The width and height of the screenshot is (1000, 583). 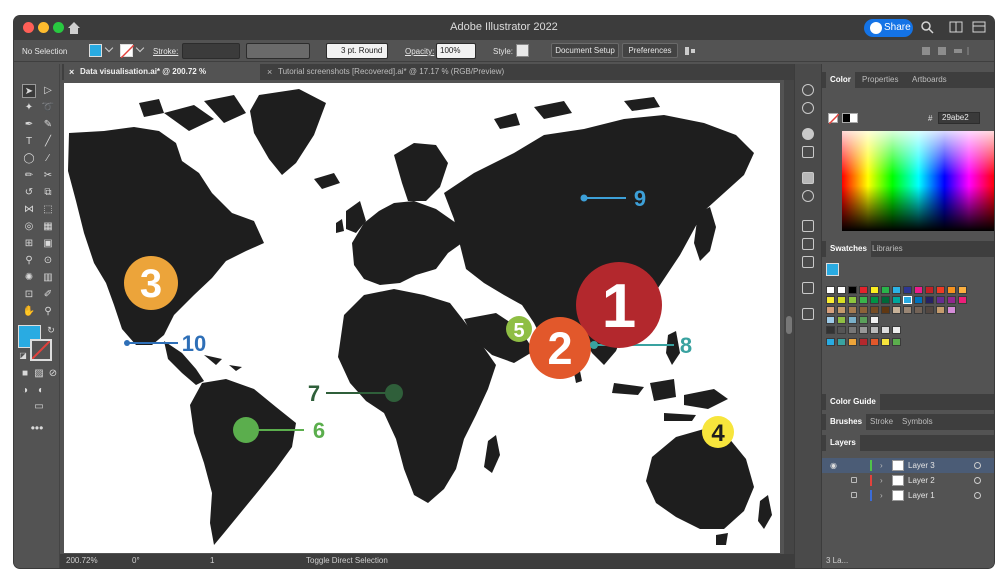 What do you see at coordinates (29, 193) in the screenshot?
I see `rotate-tool-icon: ↺` at bounding box center [29, 193].